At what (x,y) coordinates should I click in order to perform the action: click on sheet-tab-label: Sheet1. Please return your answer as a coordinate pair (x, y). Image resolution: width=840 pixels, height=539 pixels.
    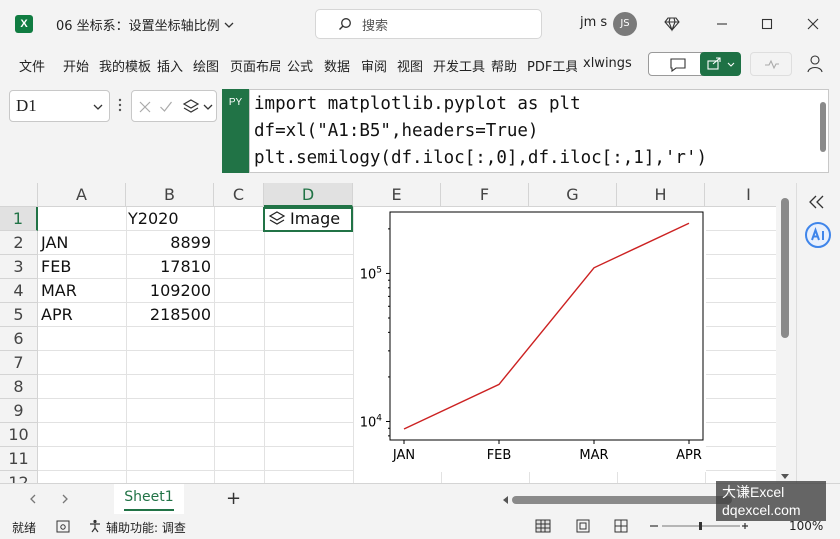
    Looking at the image, I should click on (149, 497).